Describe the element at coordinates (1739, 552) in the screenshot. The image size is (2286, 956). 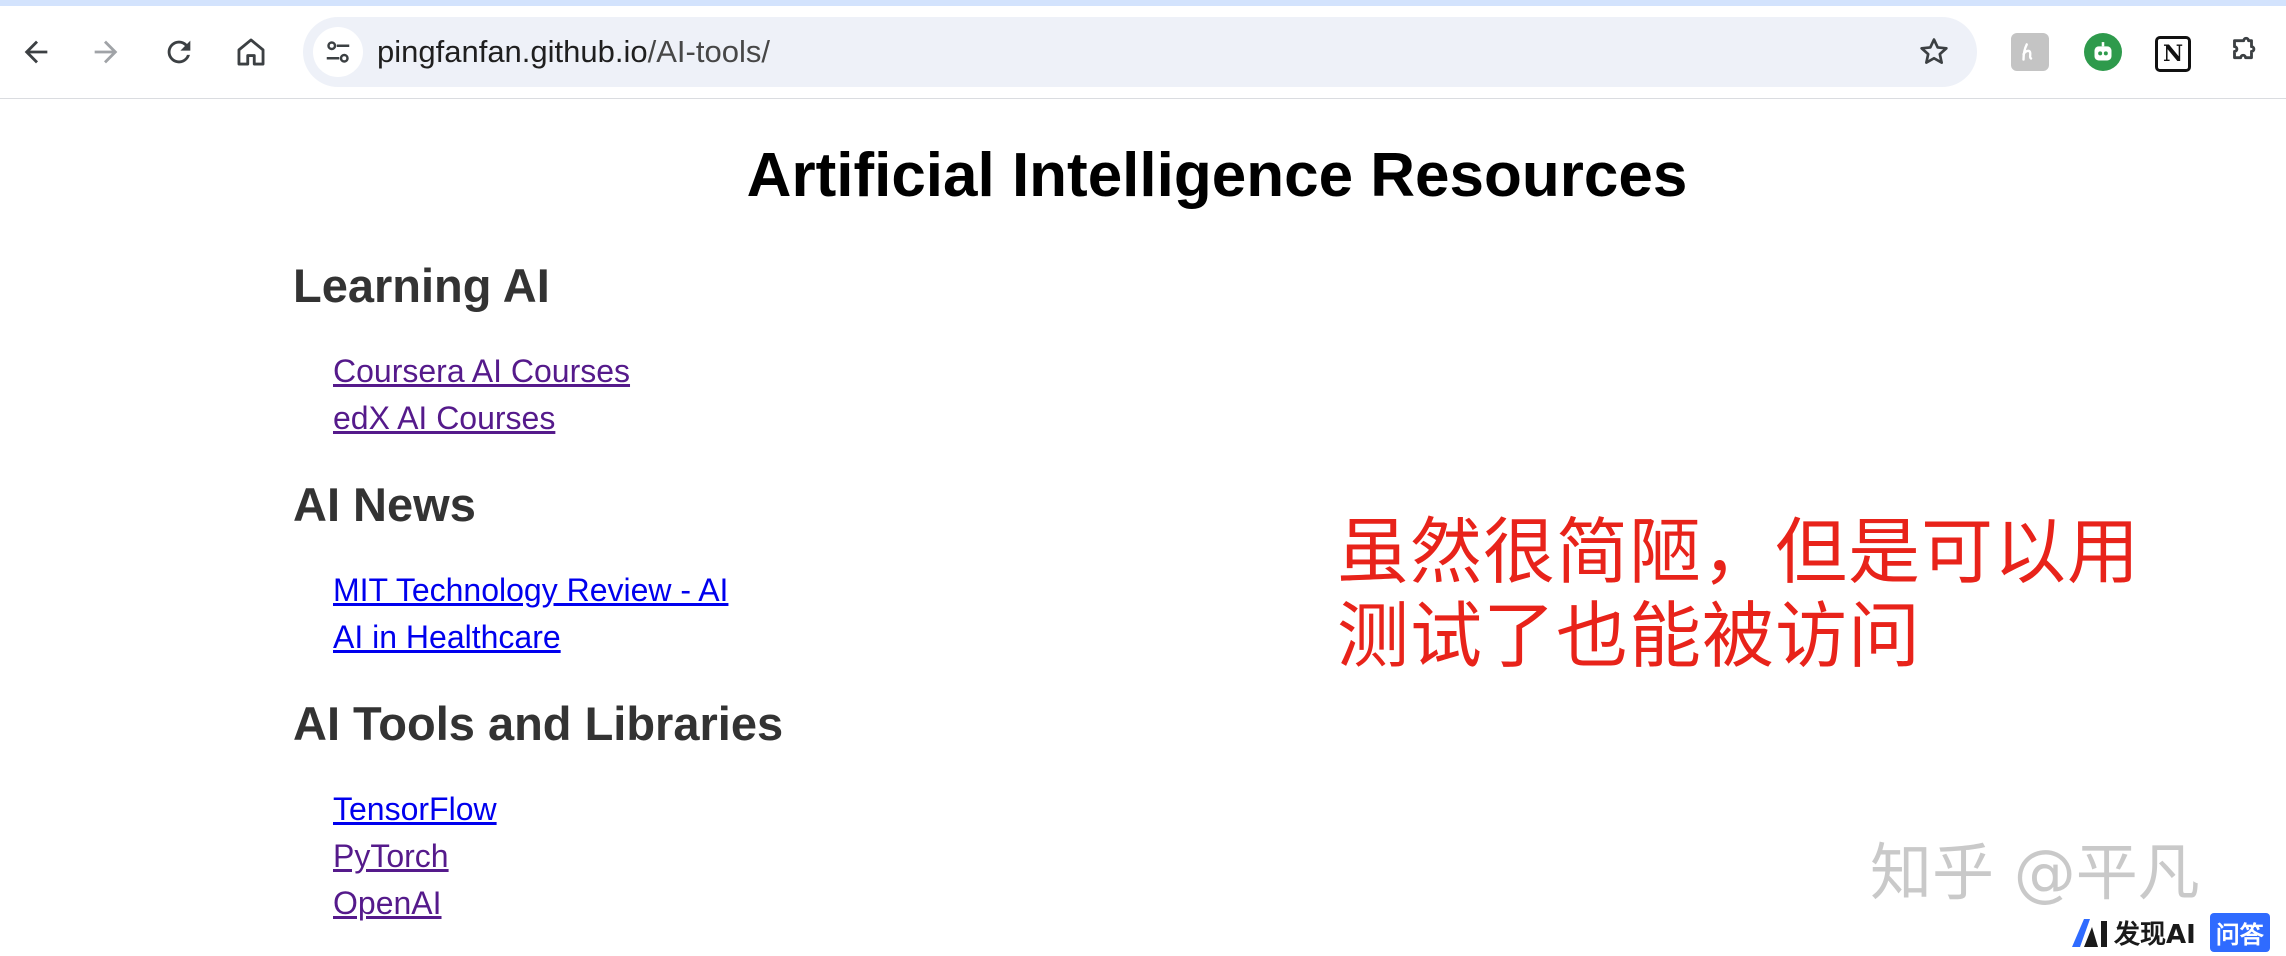
I see `annotation-line-1: 虽然很简陋，但是可以用` at that location.